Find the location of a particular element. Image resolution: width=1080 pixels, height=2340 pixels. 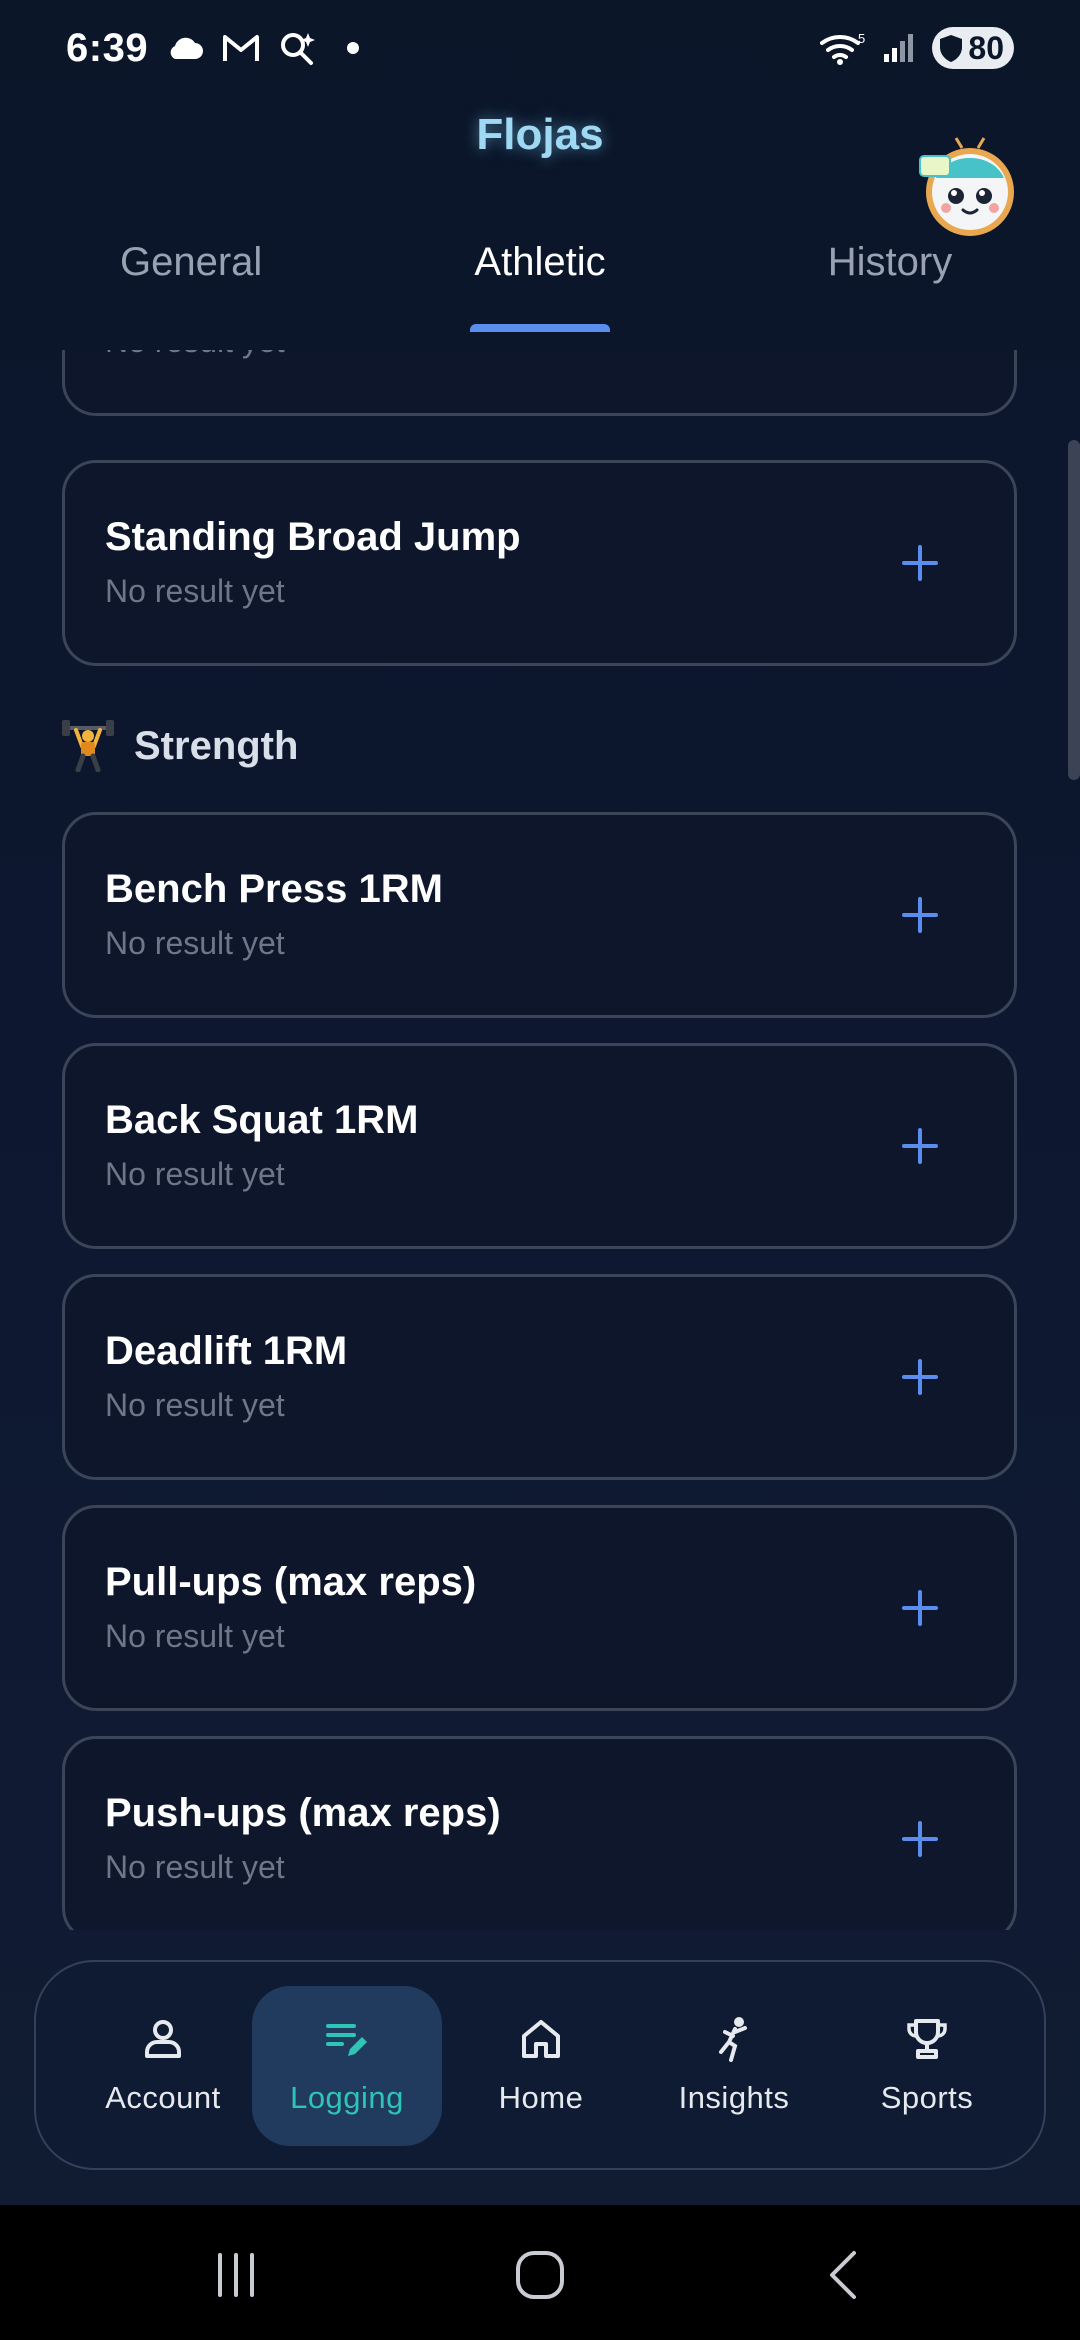

nav-label: Account is located at coordinates (163, 2097).